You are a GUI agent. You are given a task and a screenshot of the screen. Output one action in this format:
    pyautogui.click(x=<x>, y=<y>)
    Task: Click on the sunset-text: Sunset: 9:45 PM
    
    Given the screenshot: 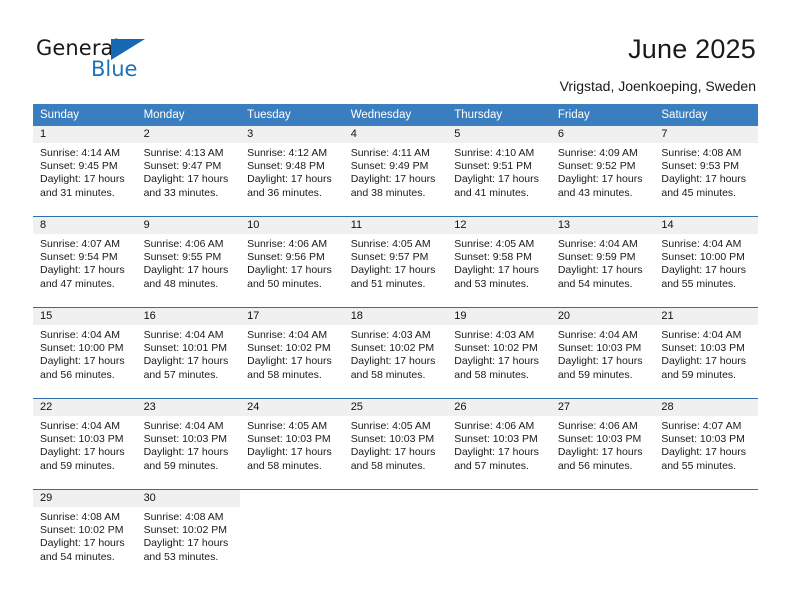 What is the action you would take?
    pyautogui.click(x=79, y=166)
    